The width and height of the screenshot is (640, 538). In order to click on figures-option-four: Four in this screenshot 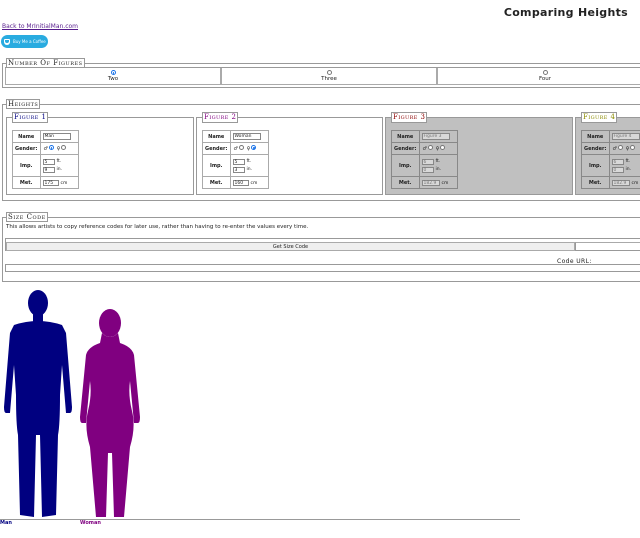, I will do `click(538, 76)`.